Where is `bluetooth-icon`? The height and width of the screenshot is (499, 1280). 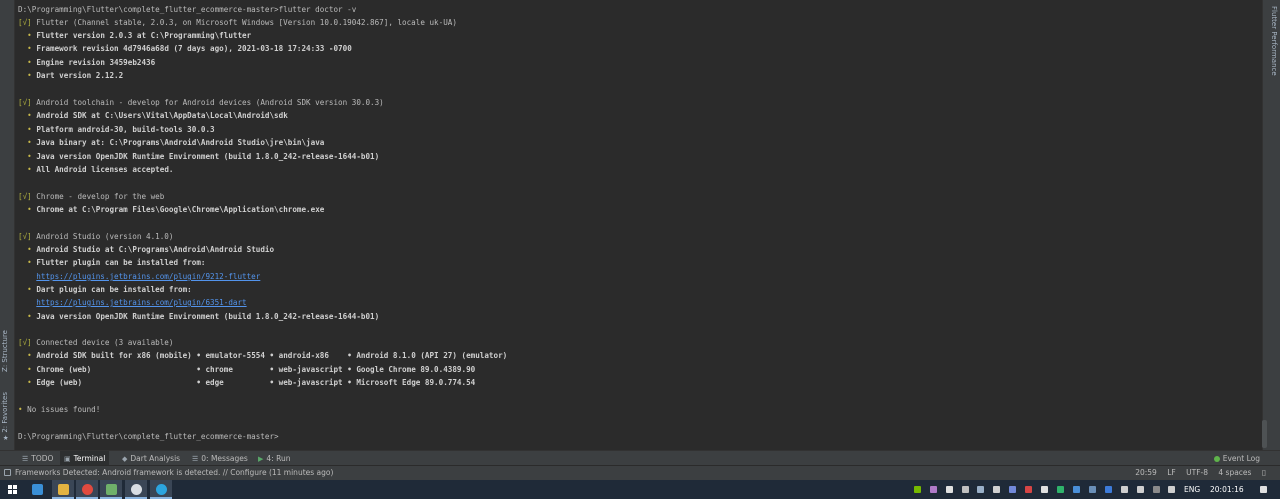 bluetooth-icon is located at coordinates (1108, 489).